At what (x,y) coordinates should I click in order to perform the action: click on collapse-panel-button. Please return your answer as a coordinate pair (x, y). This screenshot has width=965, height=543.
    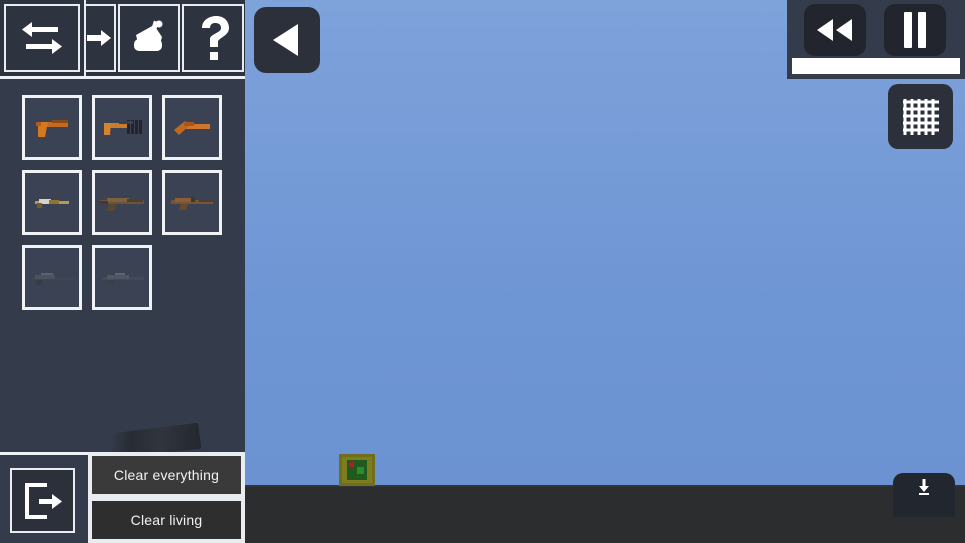
    Looking at the image, I should click on (287, 40).